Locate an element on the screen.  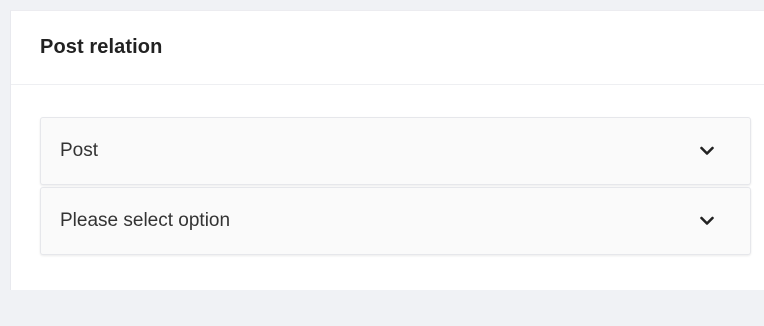
panel-title: Post relation is located at coordinates (101, 47).